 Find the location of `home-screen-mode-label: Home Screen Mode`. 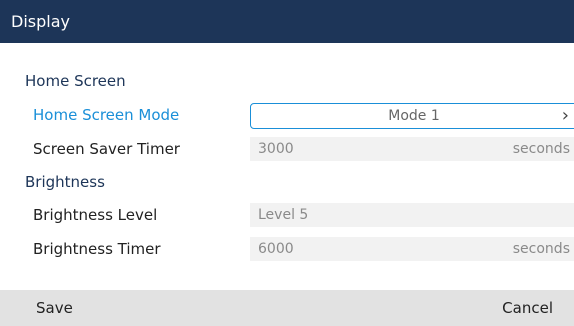

home-screen-mode-label: Home Screen Mode is located at coordinates (106, 115).